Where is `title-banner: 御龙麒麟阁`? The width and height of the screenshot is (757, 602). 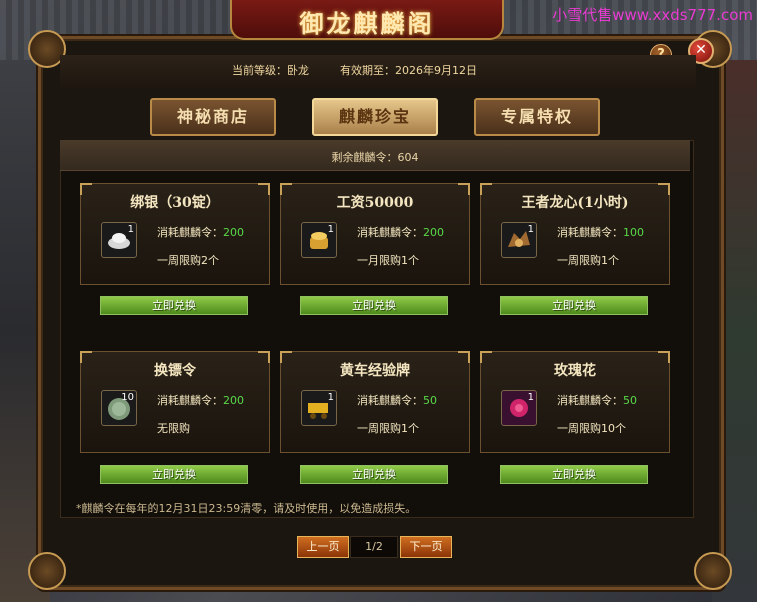 title-banner: 御龙麒麟阁 is located at coordinates (367, 20).